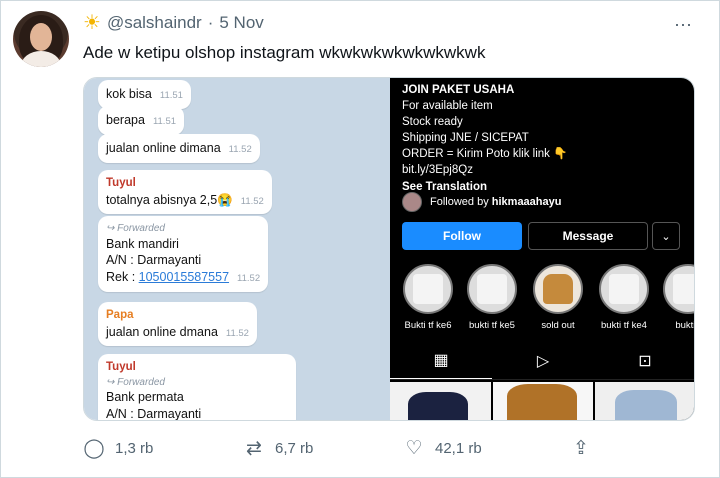 This screenshot has height=478, width=720. What do you see at coordinates (241, 23) in the screenshot?
I see `tweet-date: 5 Nov` at bounding box center [241, 23].